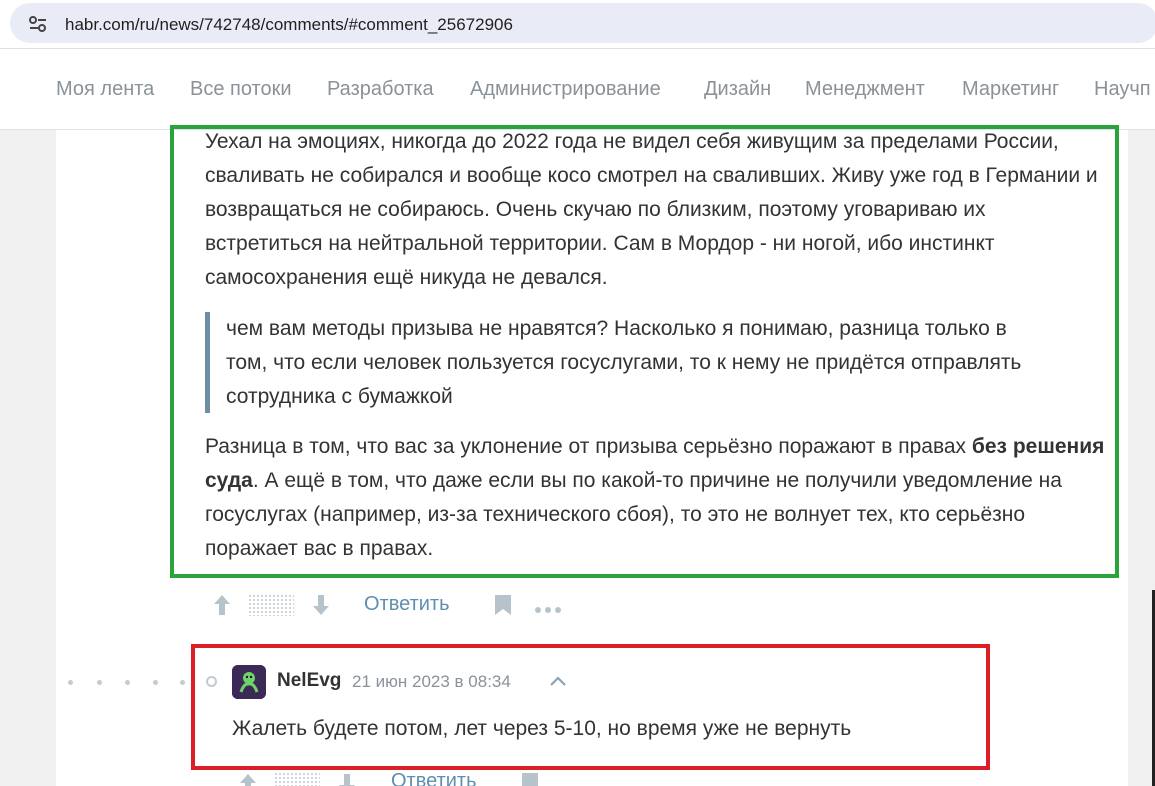  I want to click on nav-item-science: Научп, so click(1122, 89).